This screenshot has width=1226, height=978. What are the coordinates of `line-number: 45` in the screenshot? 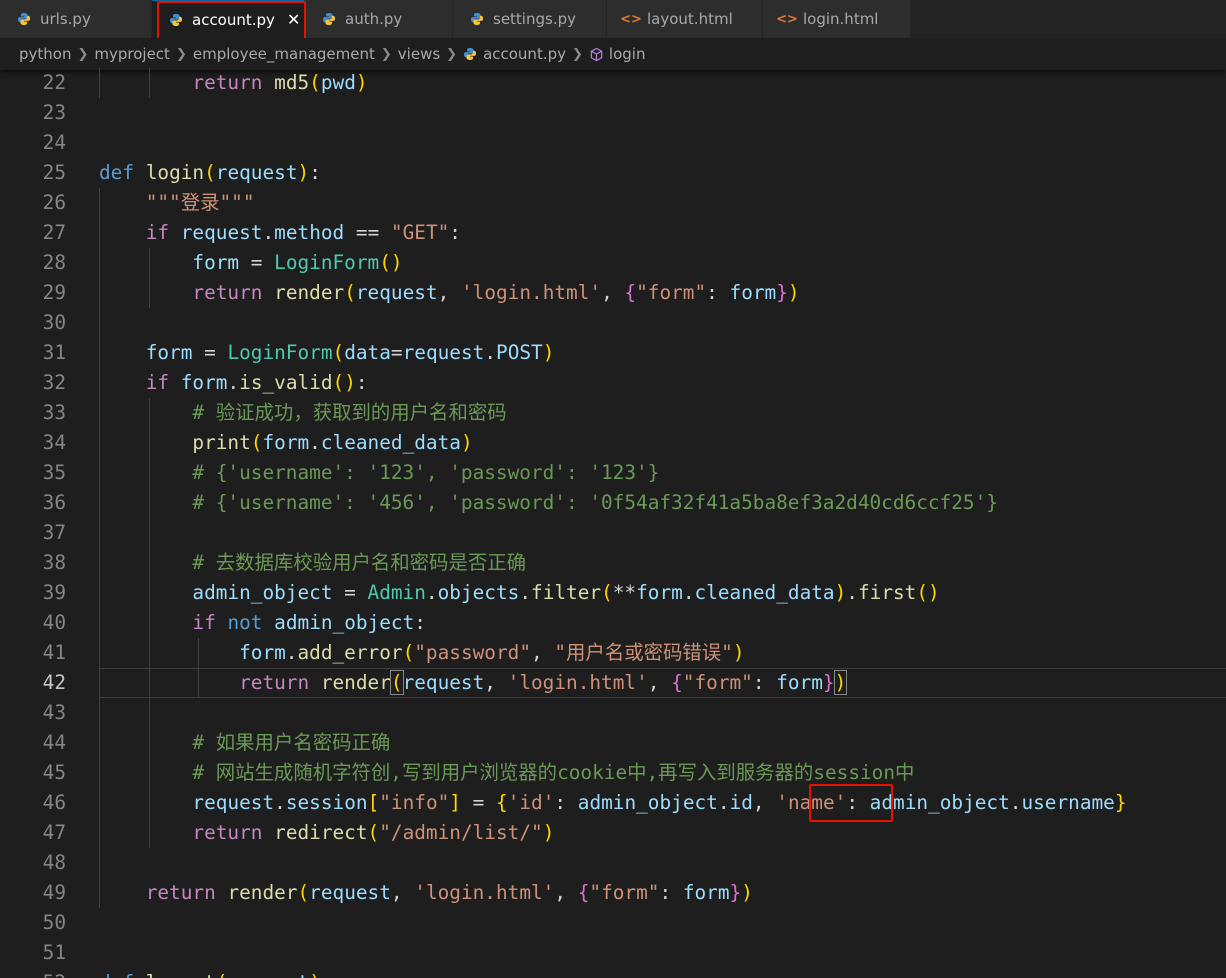 It's located at (54, 772).